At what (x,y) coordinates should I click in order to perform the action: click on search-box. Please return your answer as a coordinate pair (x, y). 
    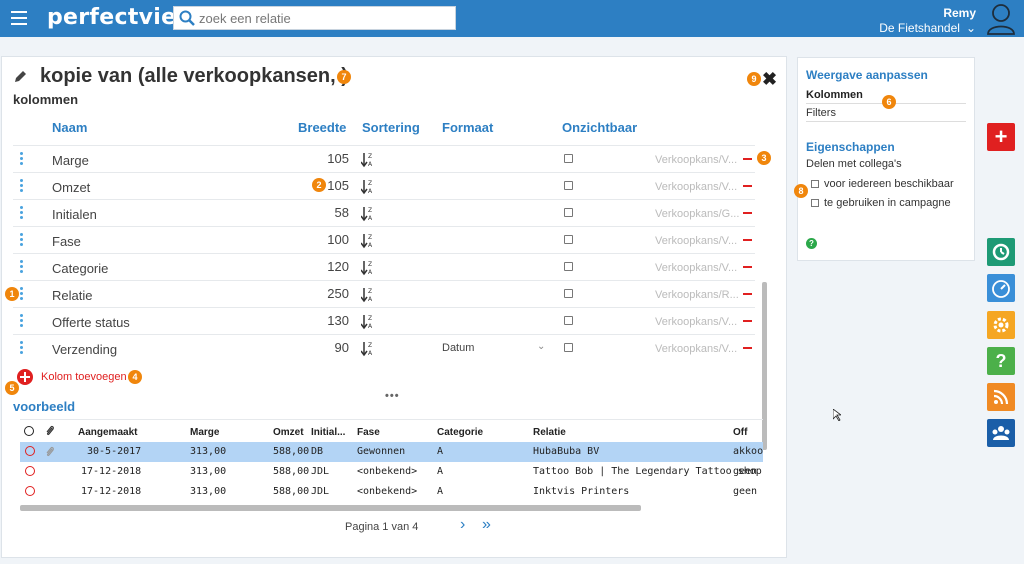
    Looking at the image, I should click on (314, 18).